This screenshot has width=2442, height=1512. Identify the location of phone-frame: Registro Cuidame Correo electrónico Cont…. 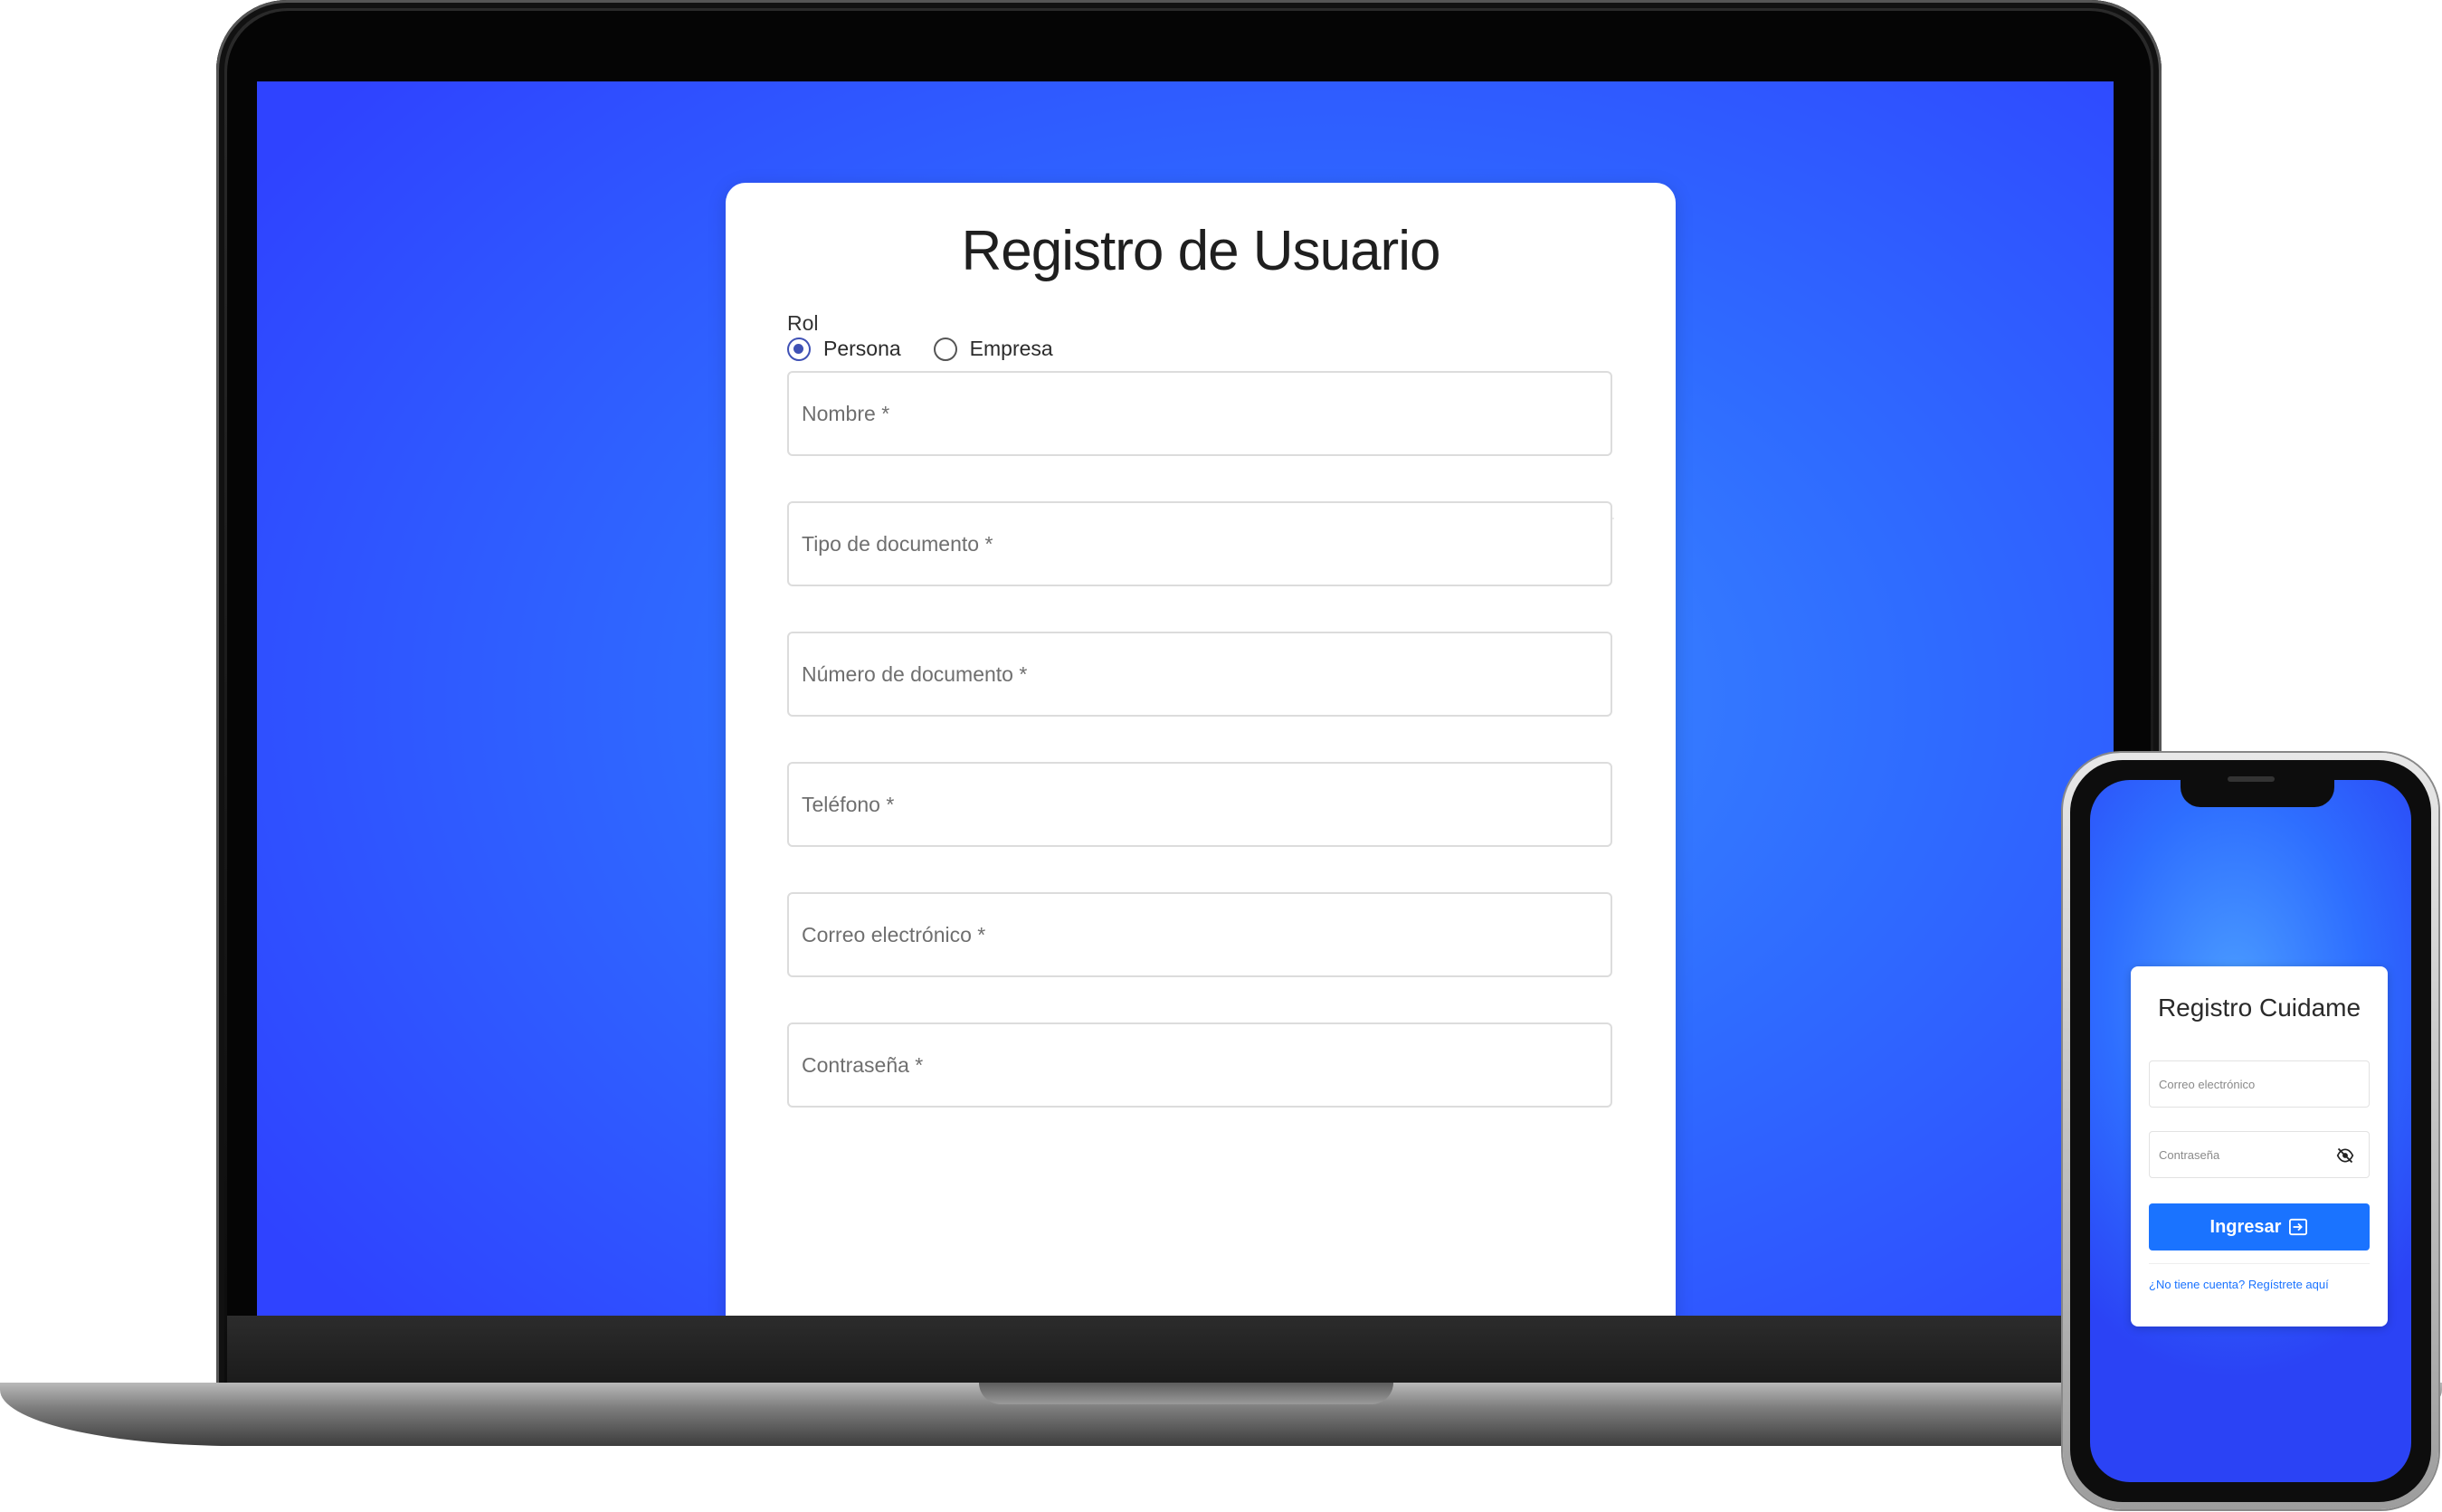
(2250, 1131).